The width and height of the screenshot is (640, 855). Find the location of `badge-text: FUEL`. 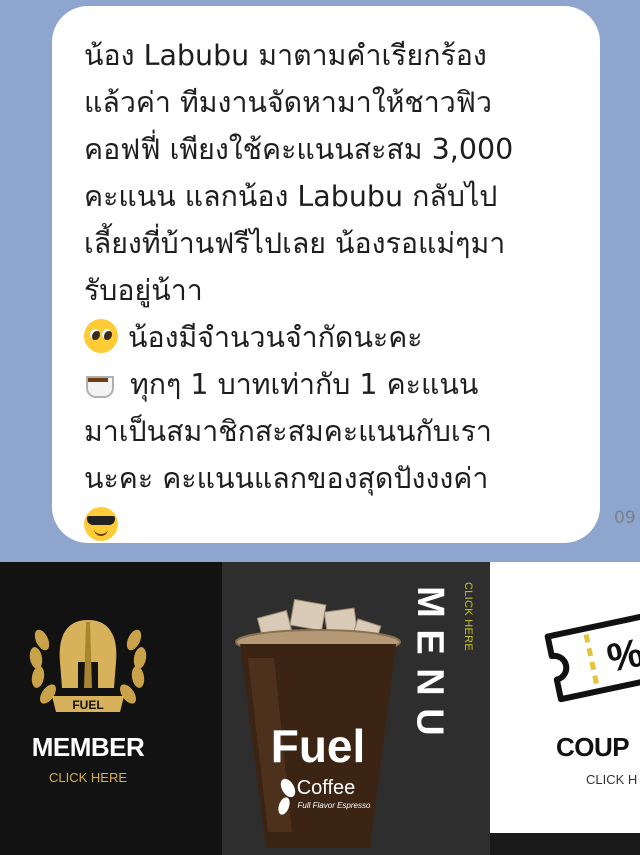

badge-text: FUEL is located at coordinates (87, 705).